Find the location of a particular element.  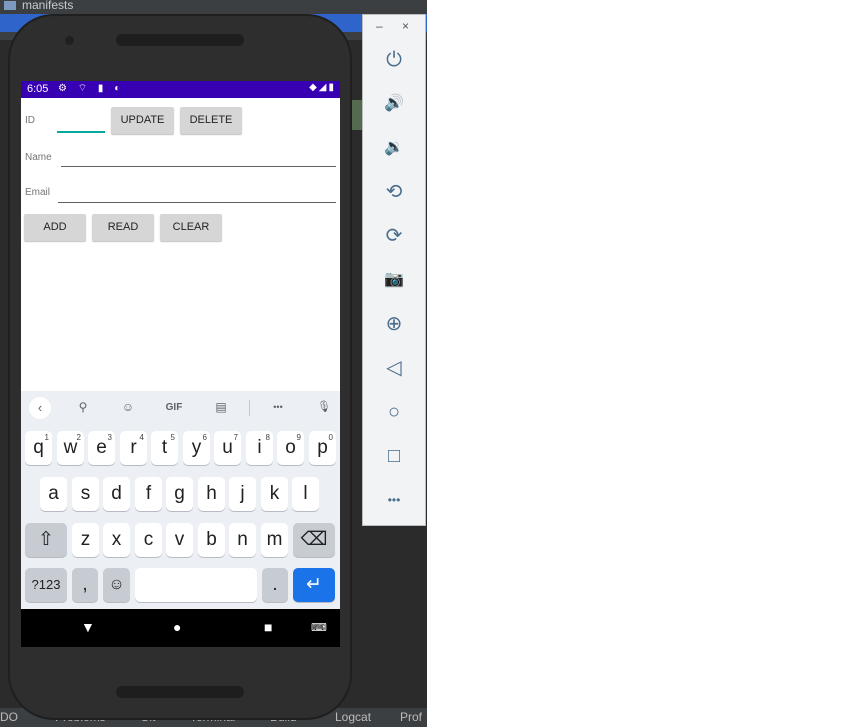

backspace-key-icon: ⌫ is located at coordinates (314, 540).